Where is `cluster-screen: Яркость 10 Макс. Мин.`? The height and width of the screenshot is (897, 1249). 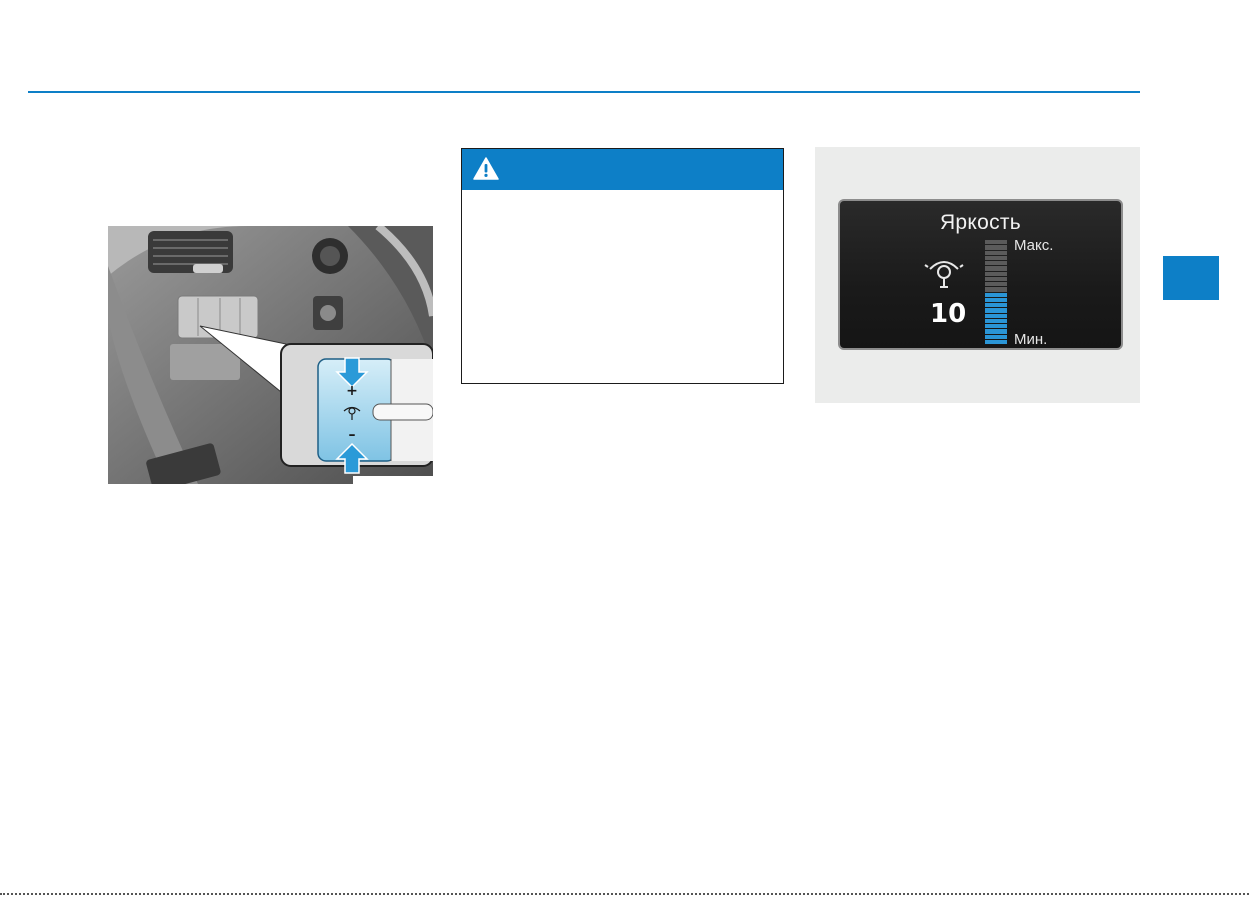 cluster-screen: Яркость 10 Макс. Мин. is located at coordinates (980, 274).